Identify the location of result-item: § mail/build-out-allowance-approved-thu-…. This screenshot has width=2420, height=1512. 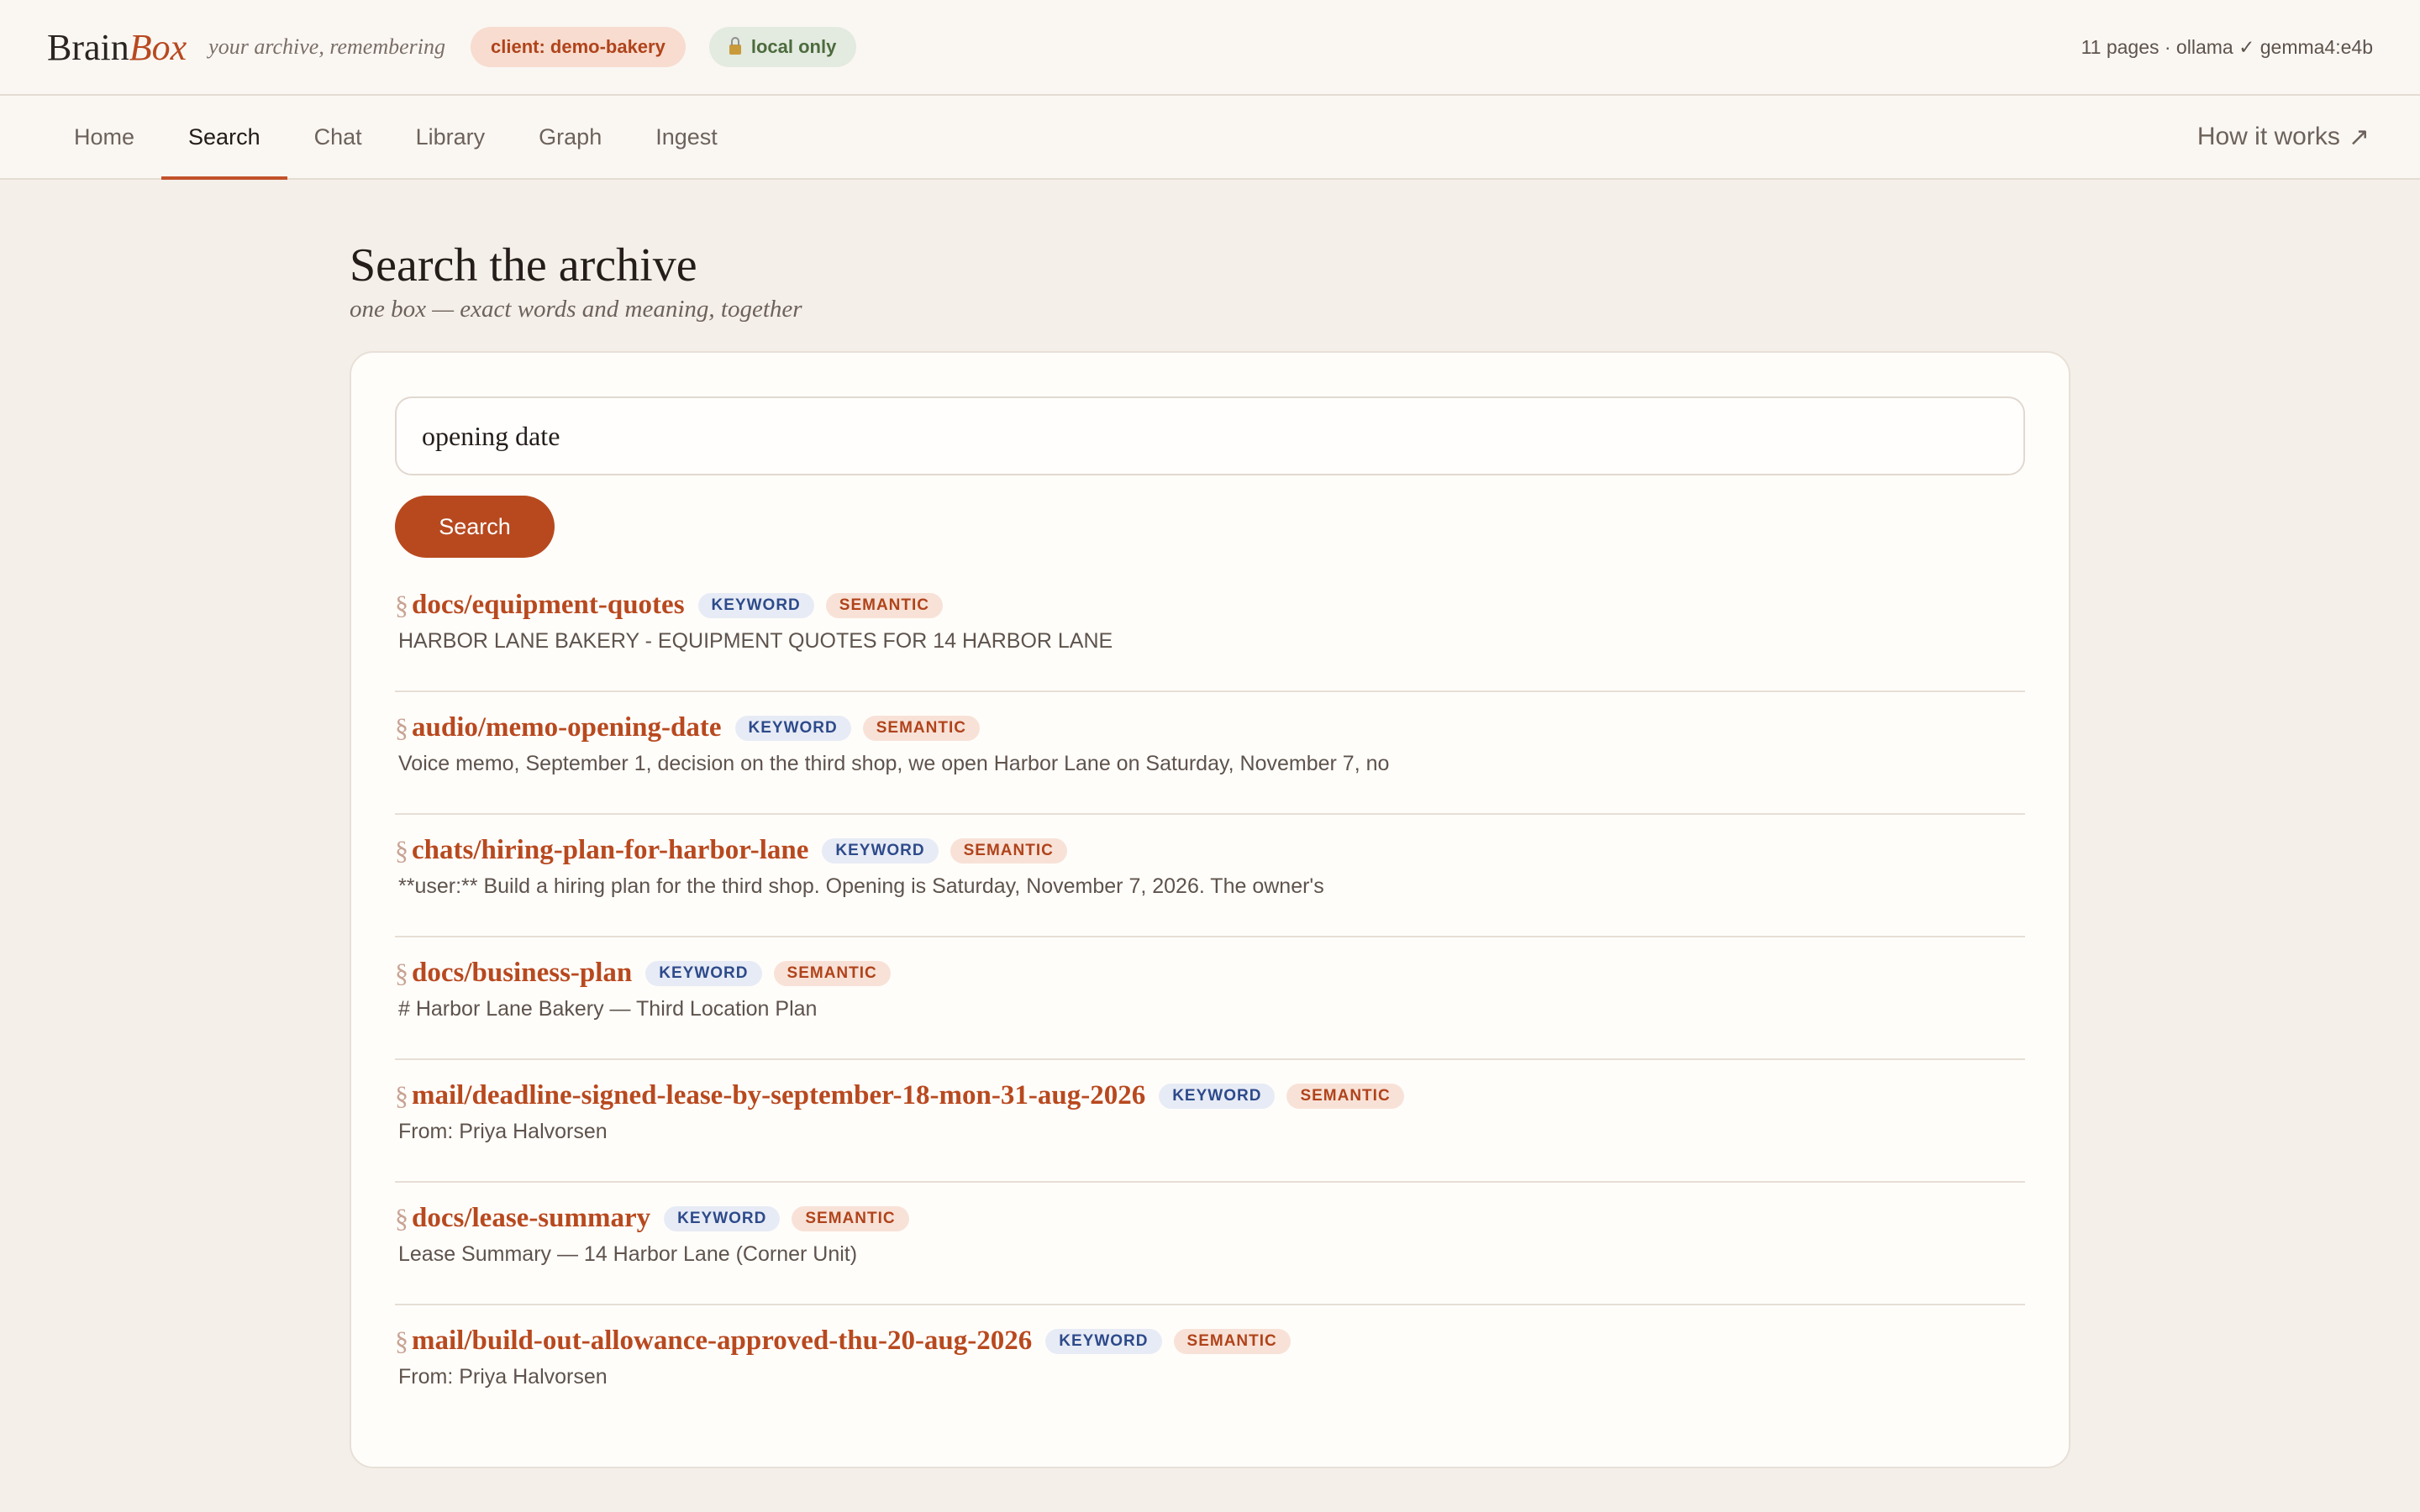
(1210, 1366).